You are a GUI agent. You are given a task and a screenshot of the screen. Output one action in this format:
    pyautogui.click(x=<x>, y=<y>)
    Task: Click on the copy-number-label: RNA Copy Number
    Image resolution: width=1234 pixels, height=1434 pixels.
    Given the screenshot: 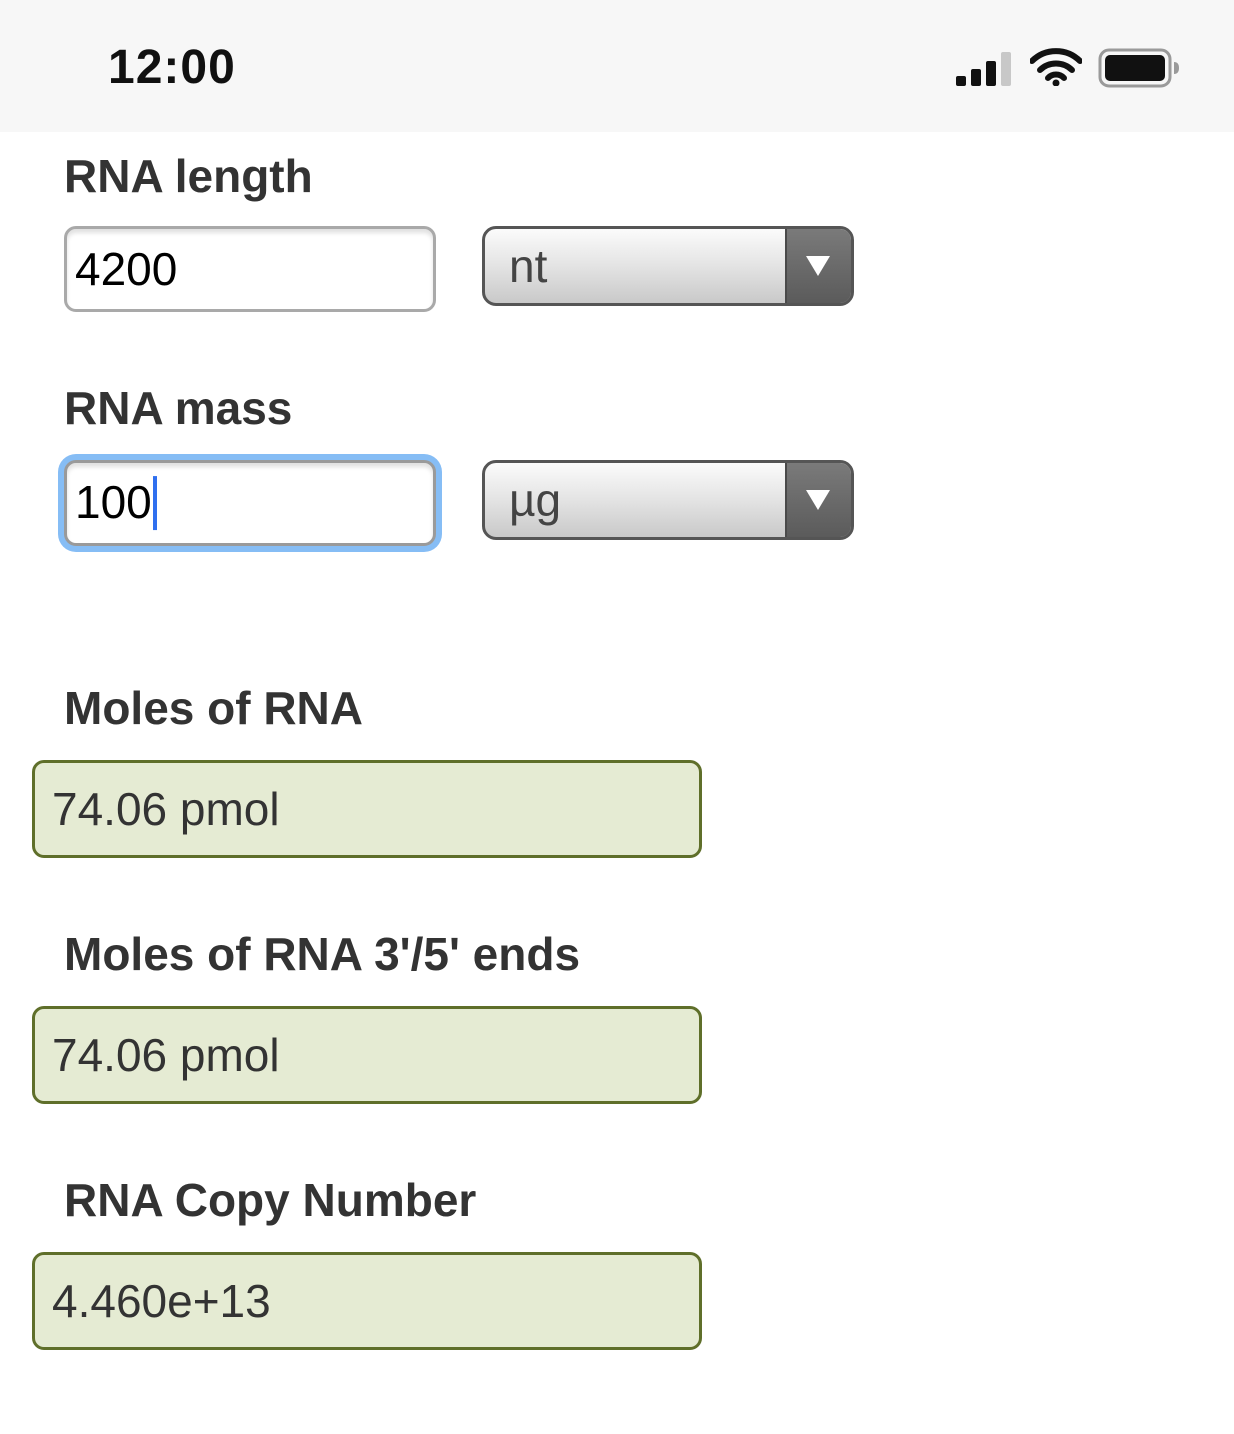 What is the action you would take?
    pyautogui.click(x=270, y=1200)
    